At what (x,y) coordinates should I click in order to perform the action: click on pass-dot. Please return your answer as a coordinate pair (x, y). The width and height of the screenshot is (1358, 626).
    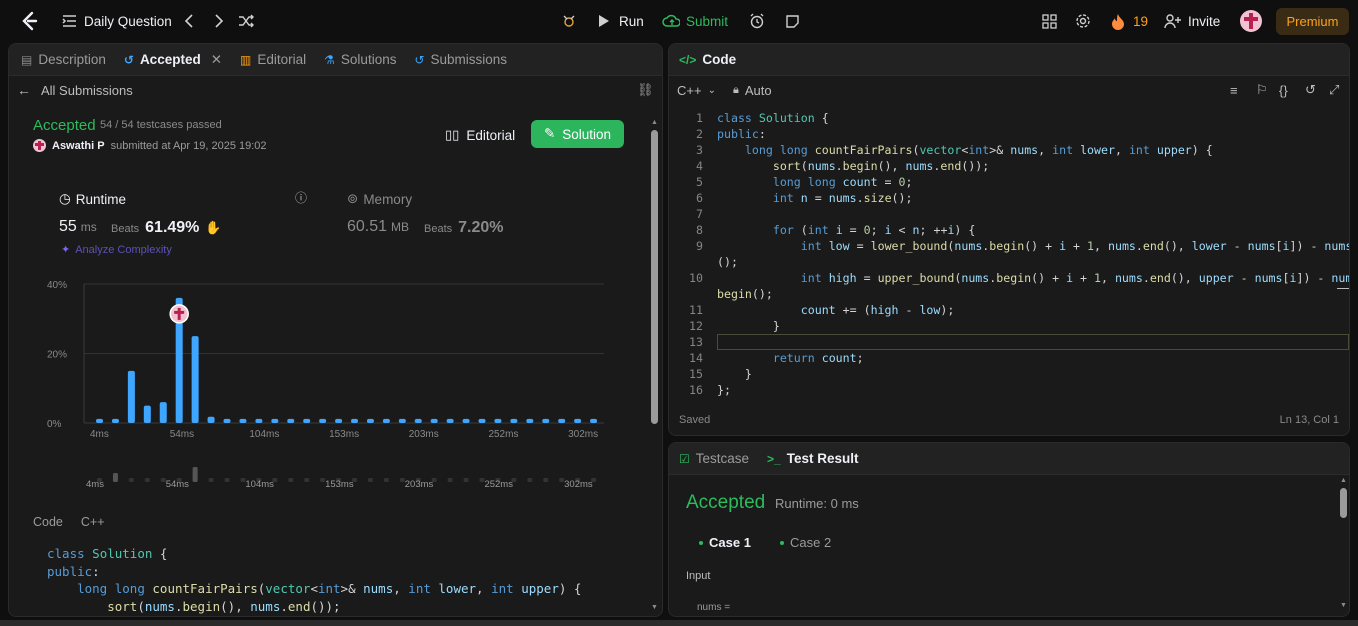
    Looking at the image, I should click on (782, 542).